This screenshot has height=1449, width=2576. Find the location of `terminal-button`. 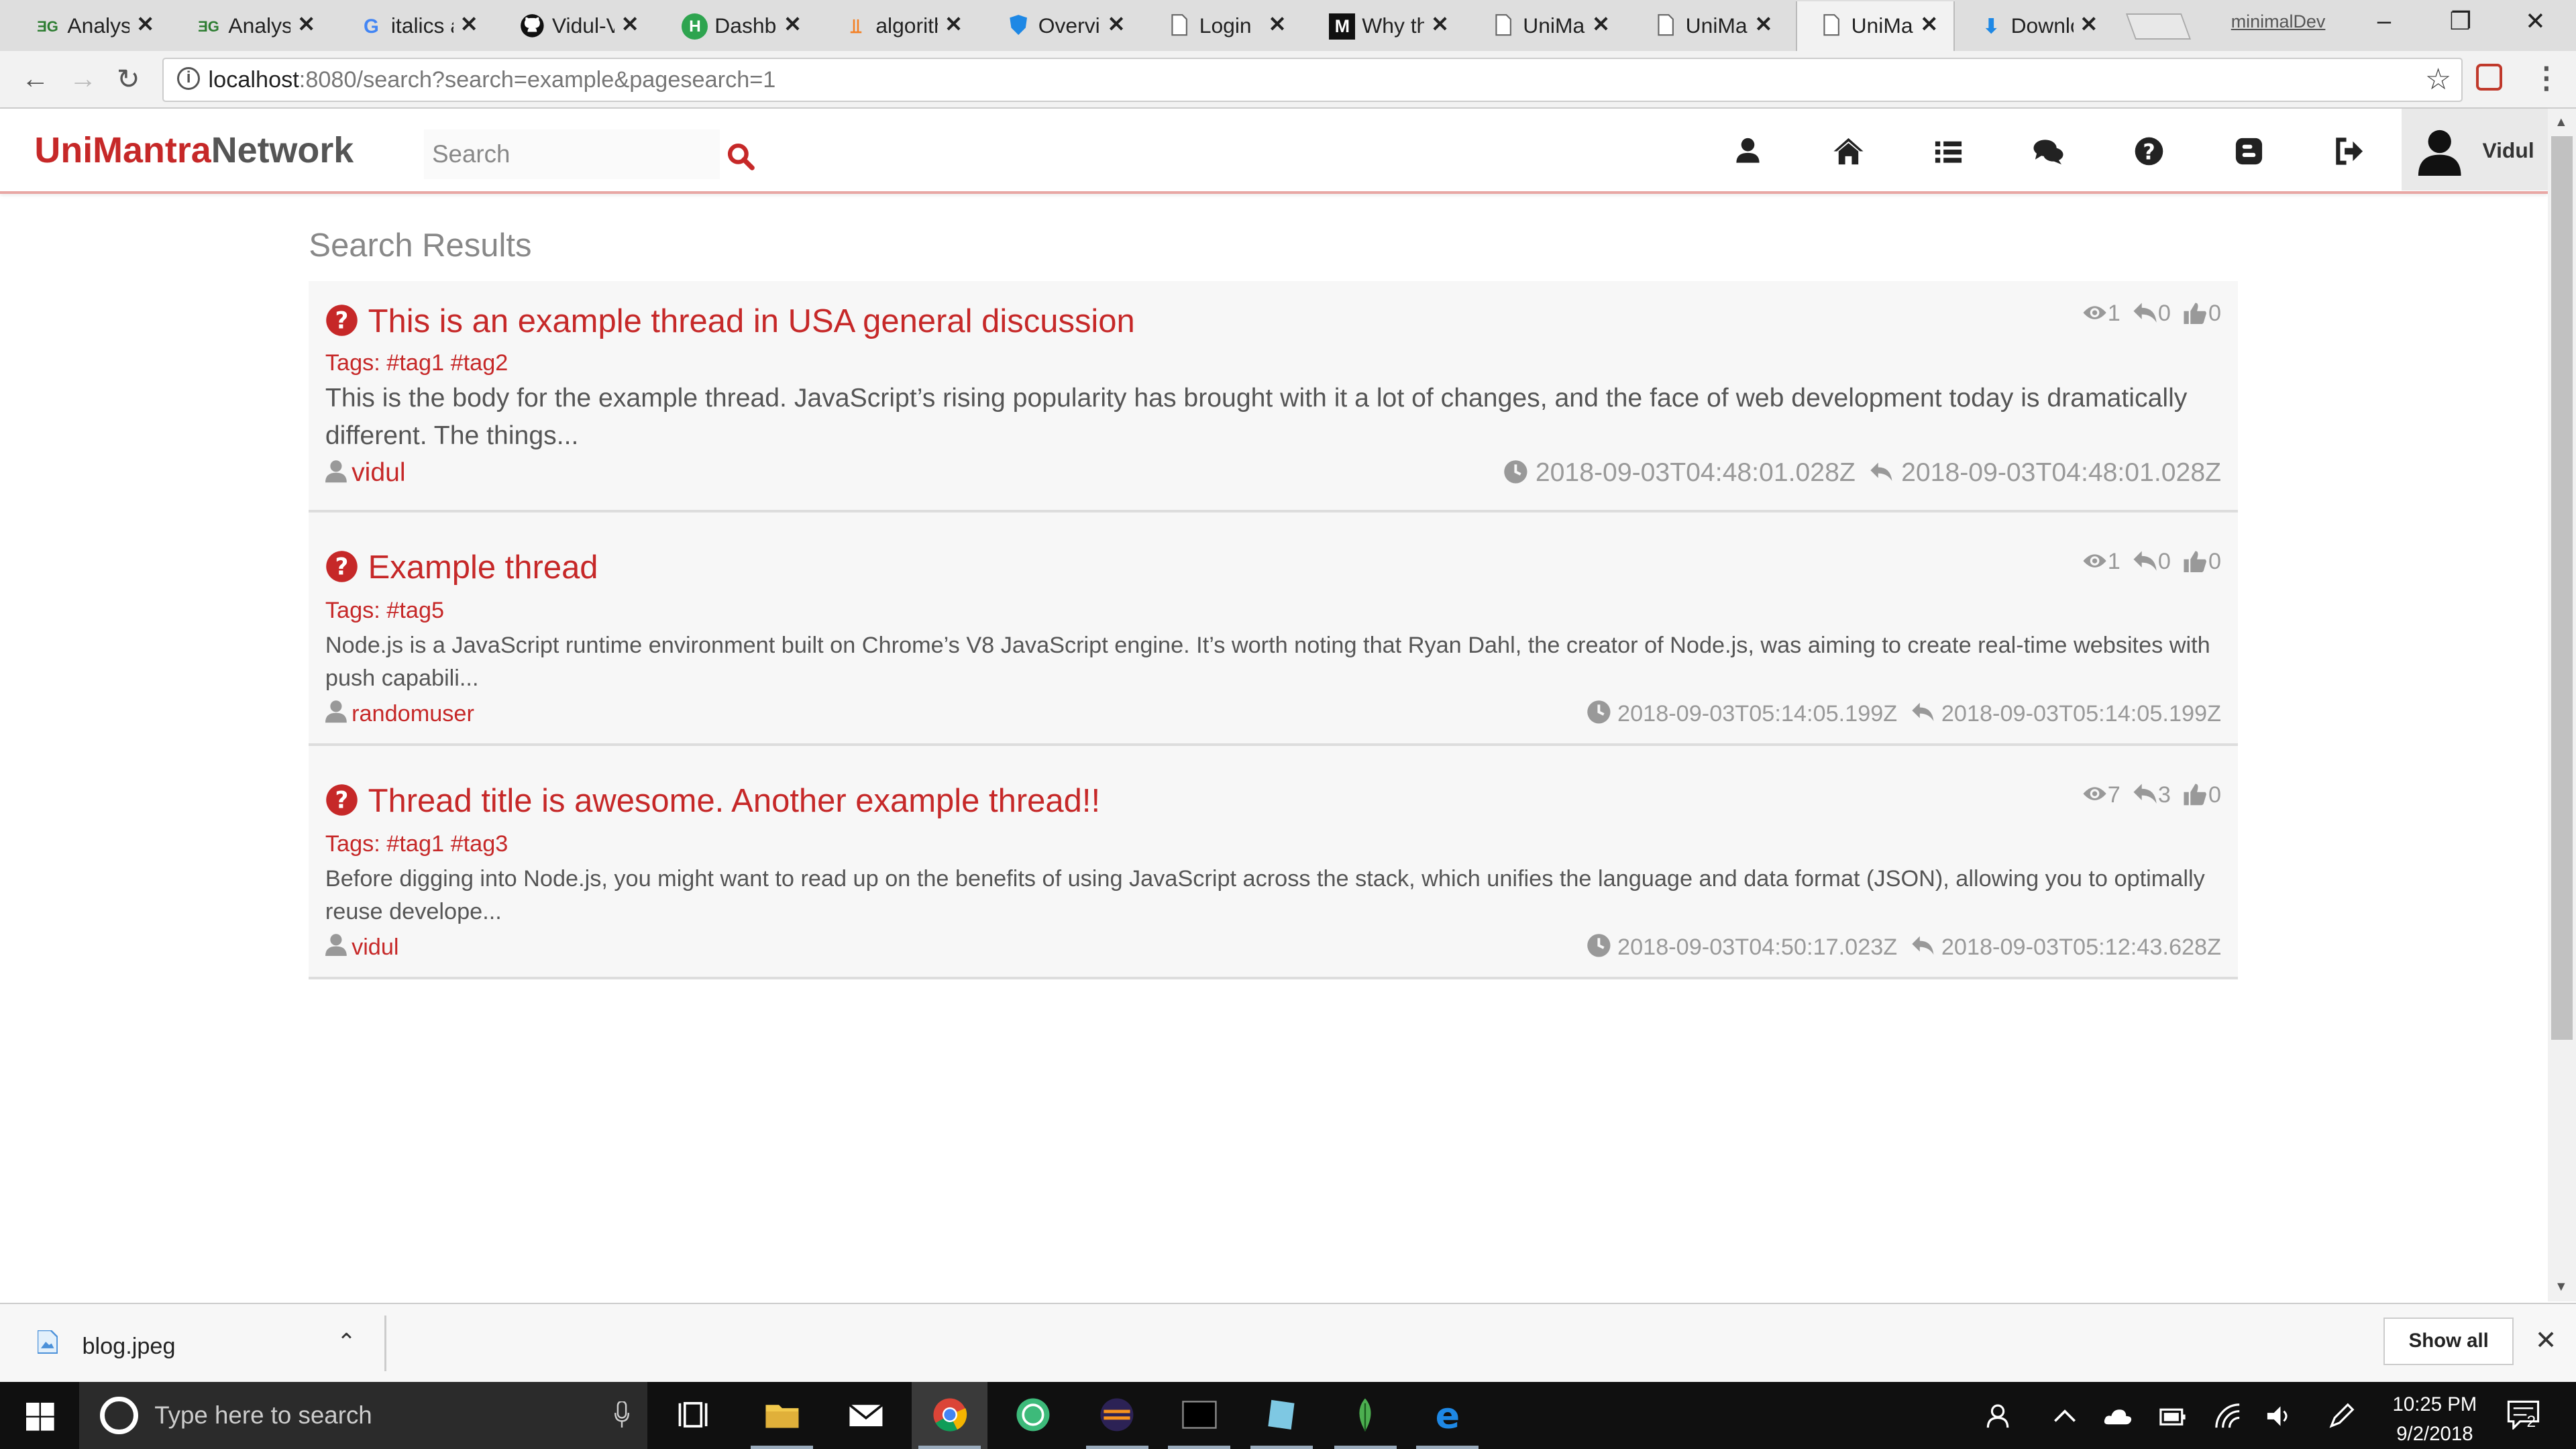

terminal-button is located at coordinates (1199, 1415).